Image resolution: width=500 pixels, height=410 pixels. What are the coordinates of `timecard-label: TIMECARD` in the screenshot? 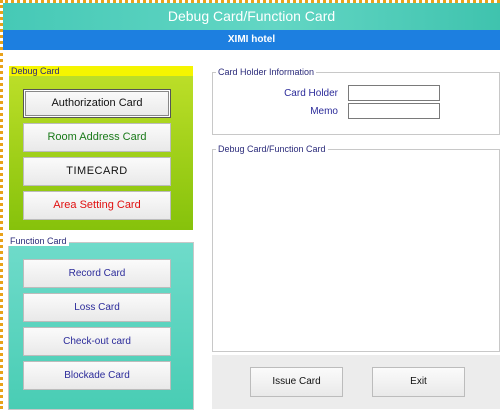 It's located at (97, 171).